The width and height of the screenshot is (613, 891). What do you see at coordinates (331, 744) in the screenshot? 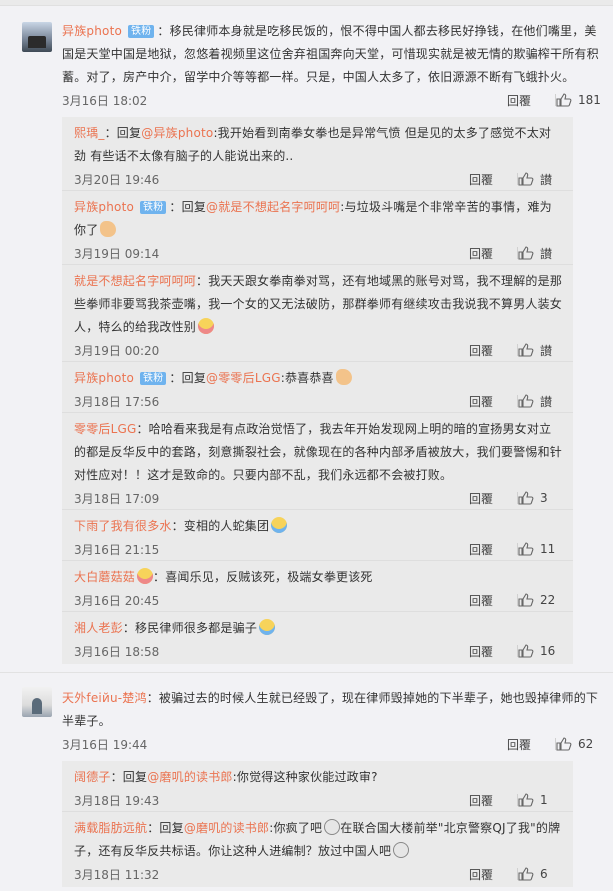
I see `comment-meta: 3月16日 19:44 回覆 62` at bounding box center [331, 744].